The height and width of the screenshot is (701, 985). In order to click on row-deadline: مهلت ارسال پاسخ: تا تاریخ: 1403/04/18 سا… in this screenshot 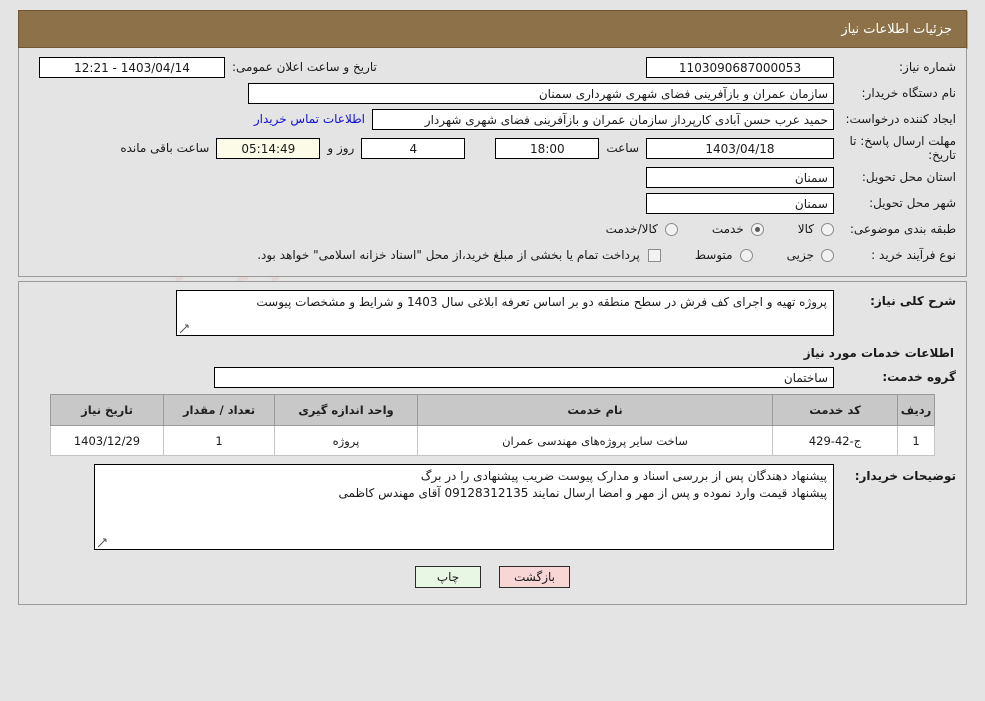, I will do `click(492, 148)`.